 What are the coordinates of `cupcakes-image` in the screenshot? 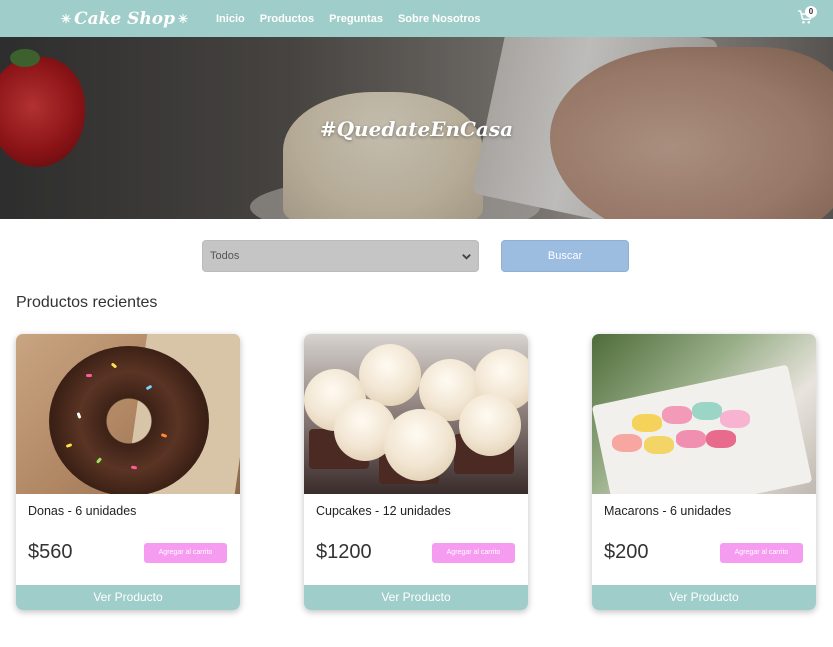 It's located at (416, 414).